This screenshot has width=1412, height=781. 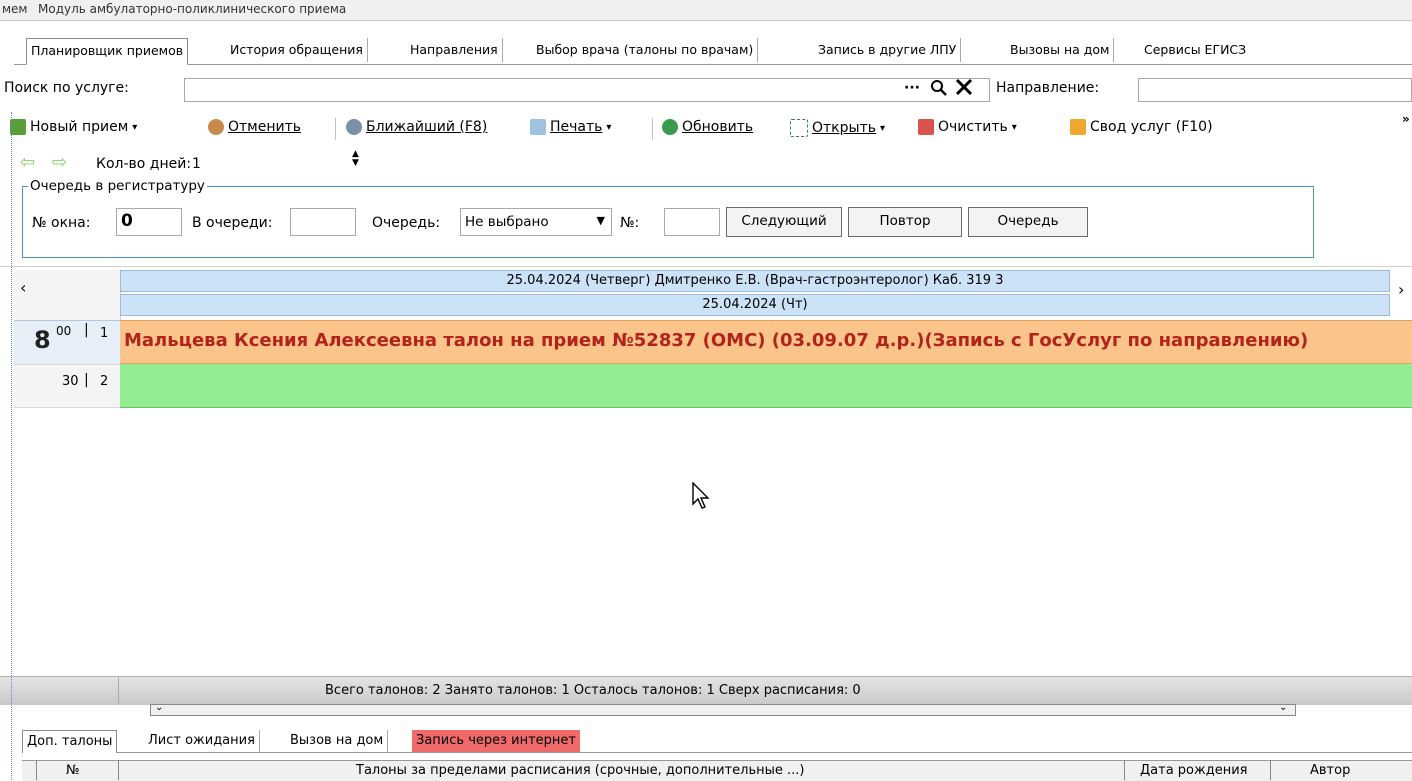 I want to click on clear-button: Очистить ▾, so click(x=967, y=127).